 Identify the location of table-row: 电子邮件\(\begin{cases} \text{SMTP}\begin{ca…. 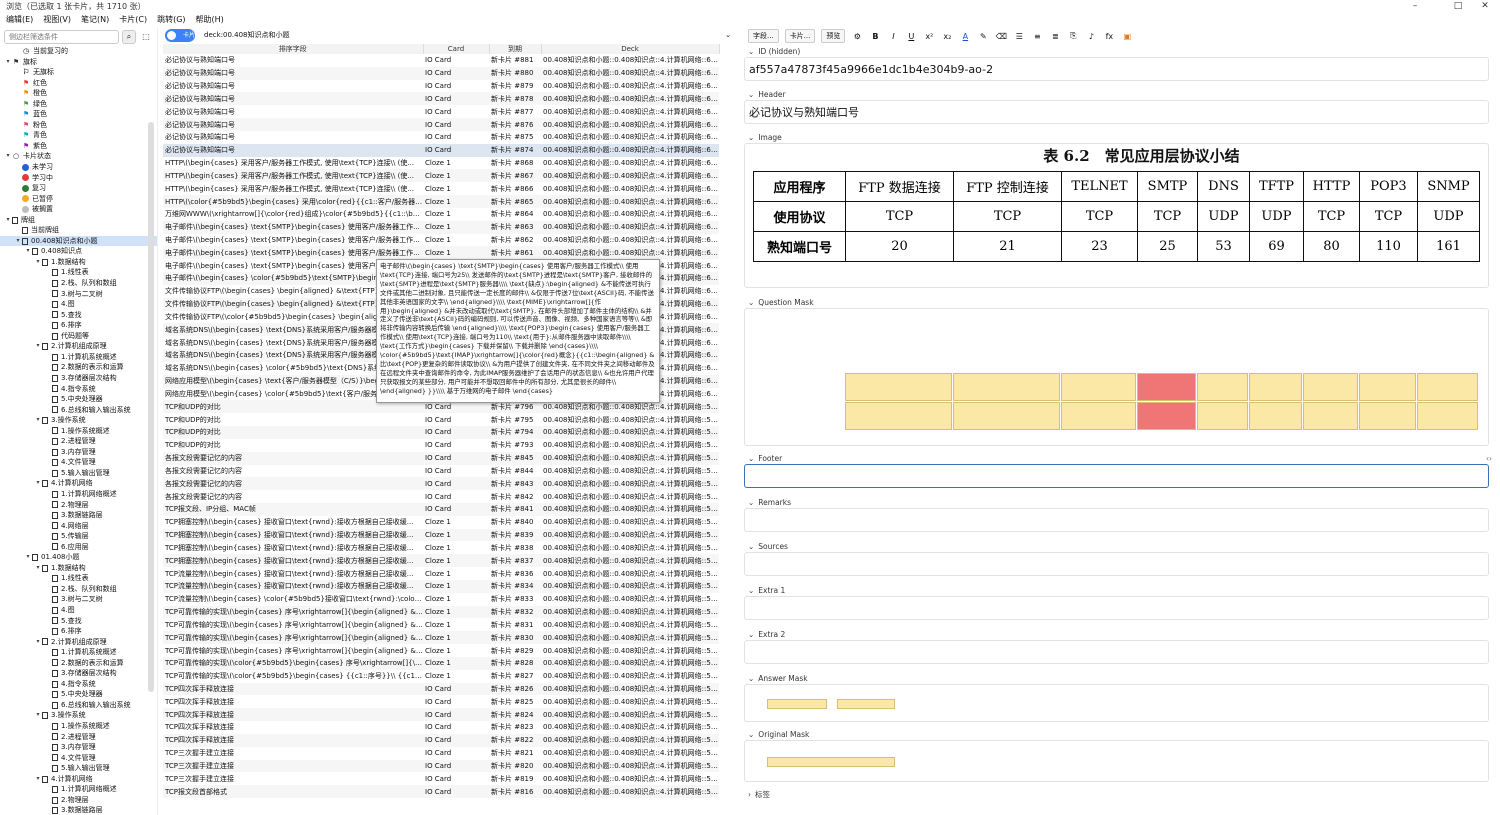
(441, 240).